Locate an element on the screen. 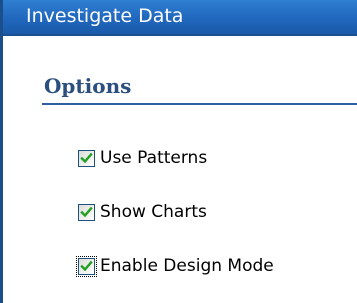  show-charts-label: Show Charts is located at coordinates (153, 212).